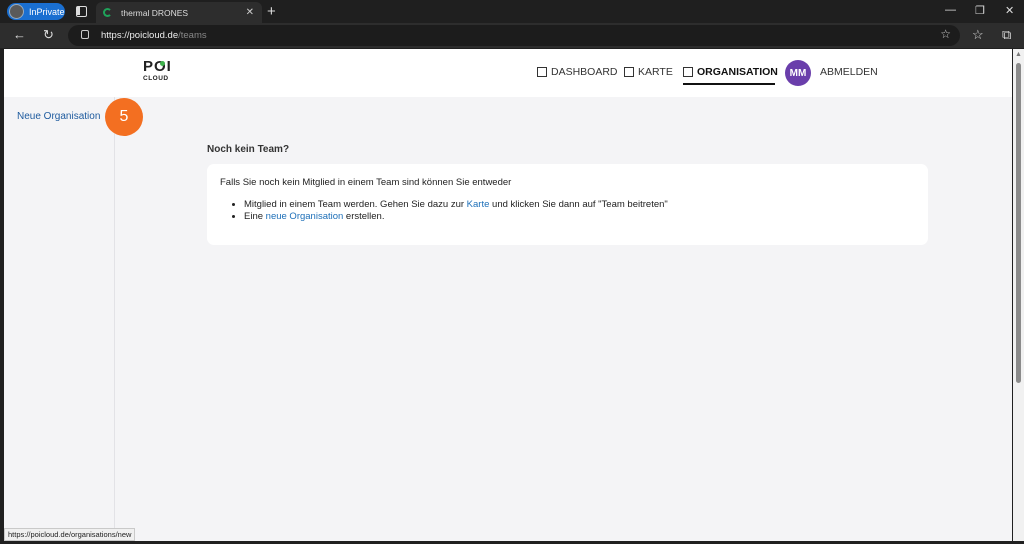  I want to click on nav-abmelden: ABMELDEN, so click(849, 72).